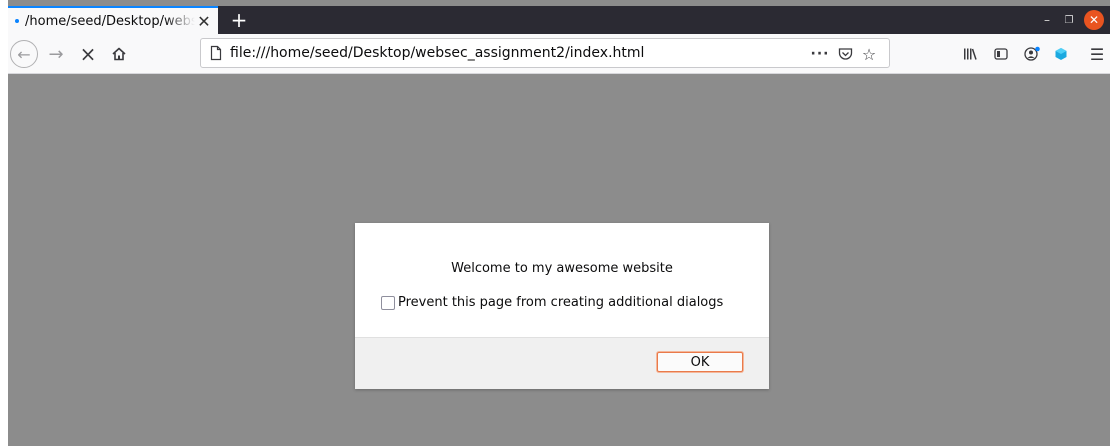 This screenshot has width=1110, height=446. Describe the element at coordinates (562, 363) in the screenshot. I see `dialog-footer: OK` at that location.